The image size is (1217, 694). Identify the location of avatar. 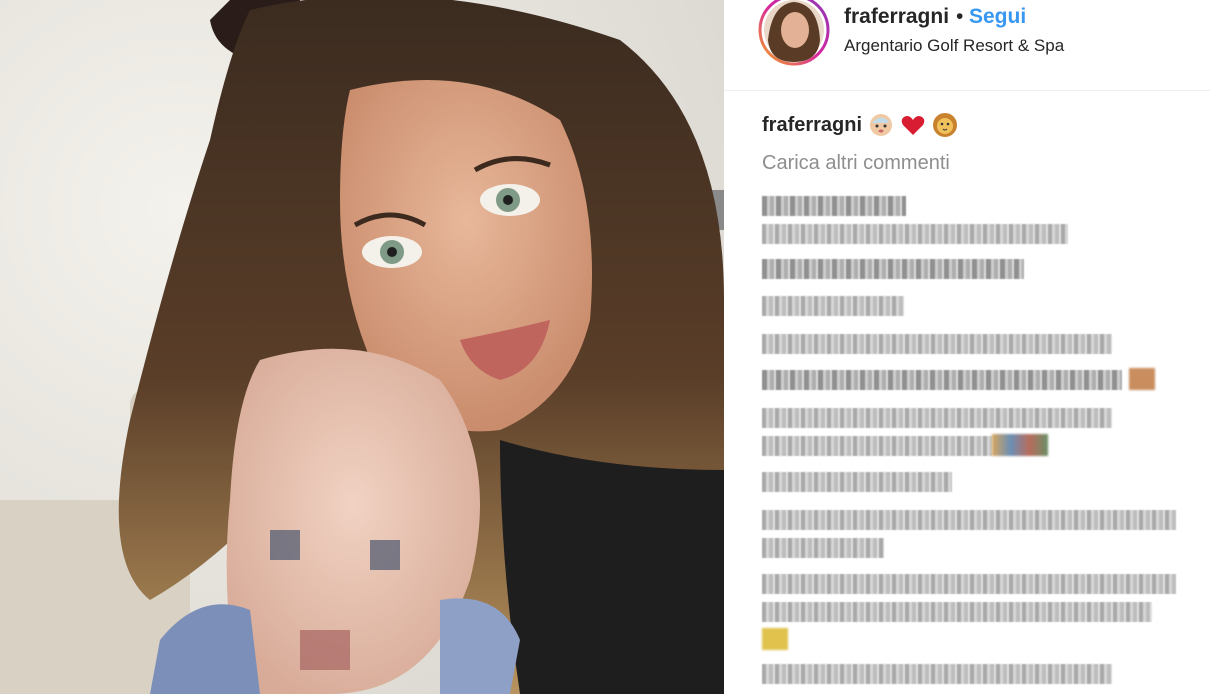
(794, 33).